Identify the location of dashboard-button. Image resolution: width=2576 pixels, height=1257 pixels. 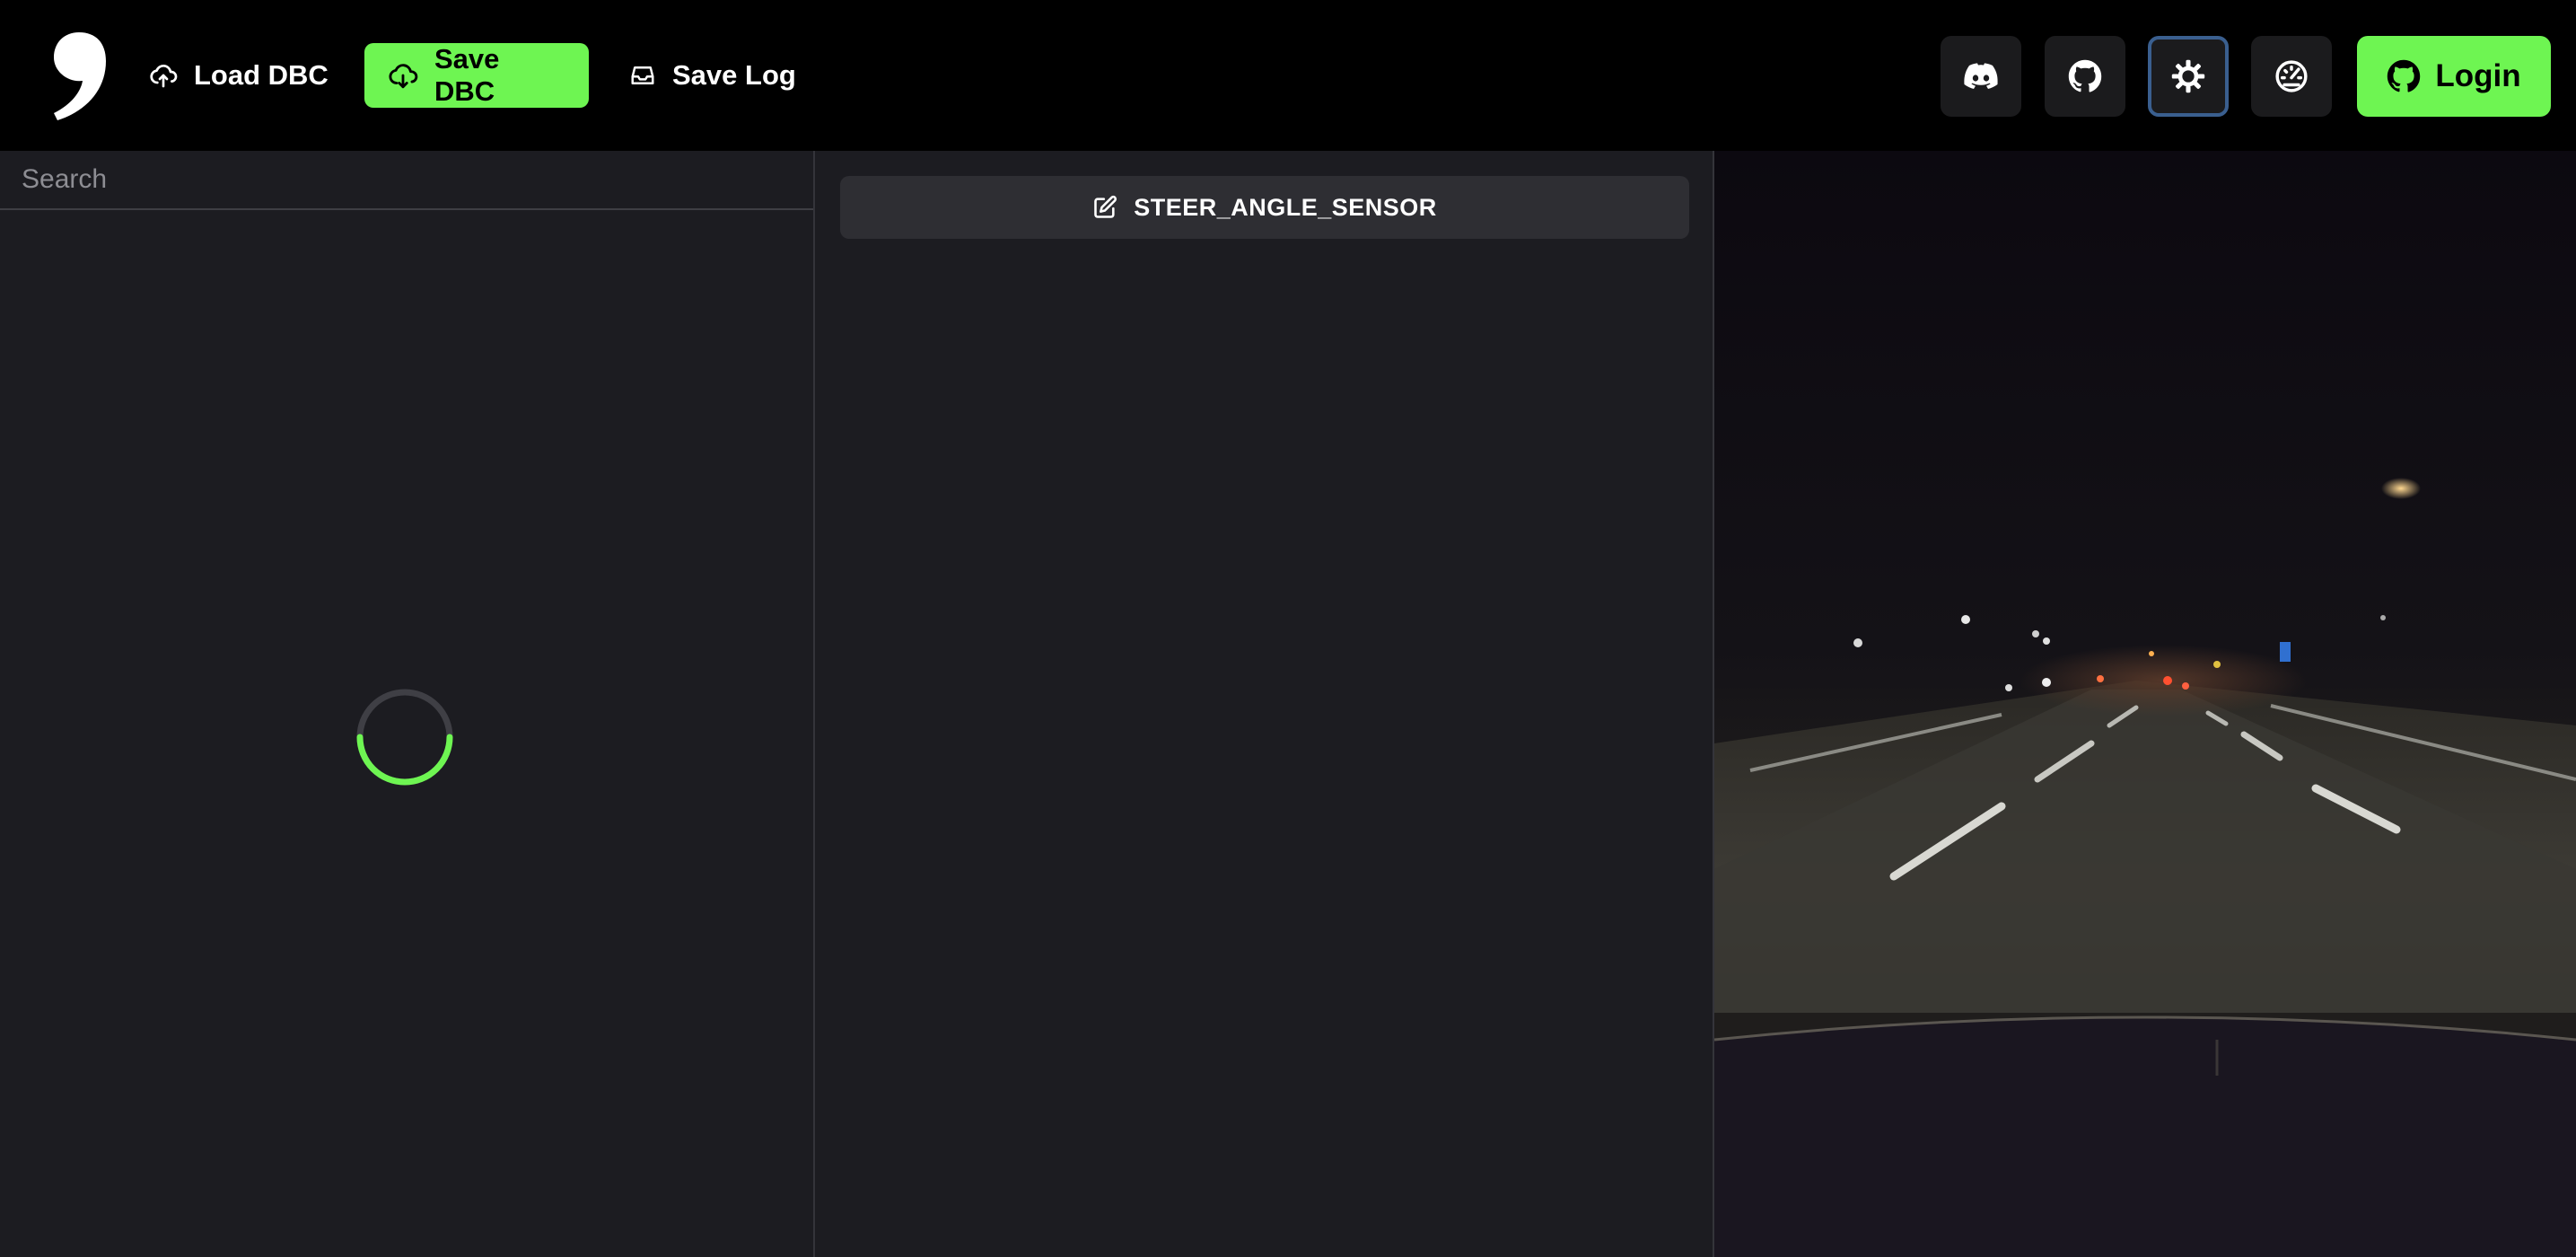
(2291, 77).